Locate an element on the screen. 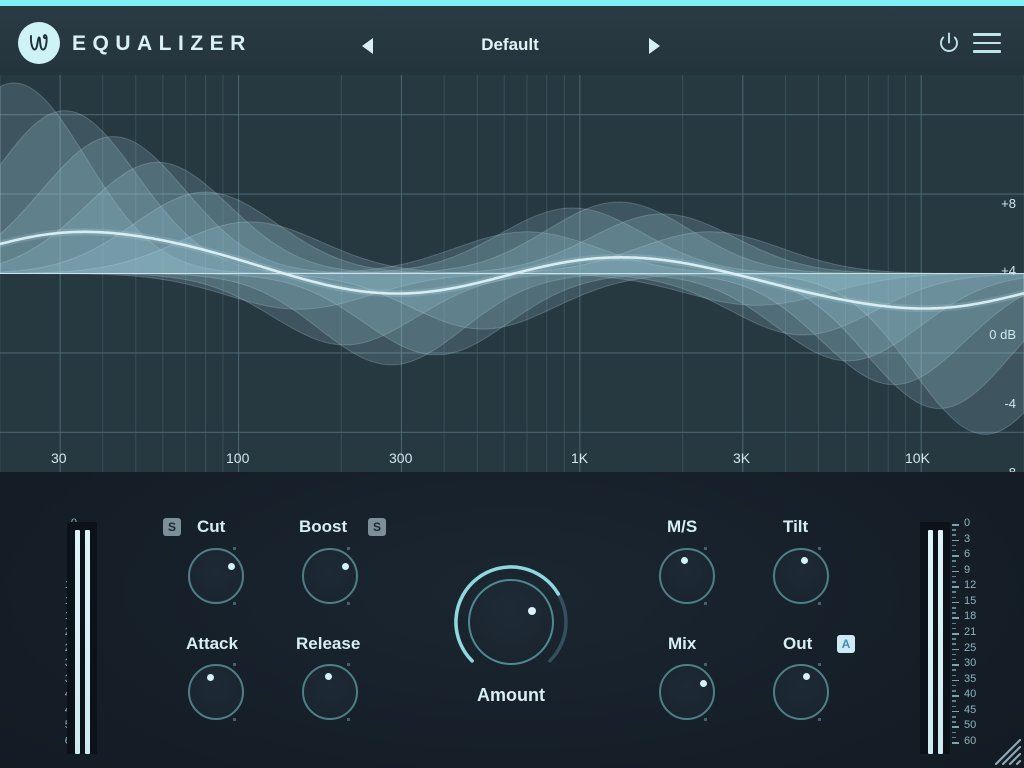  knob-tilt is located at coordinates (801, 576).